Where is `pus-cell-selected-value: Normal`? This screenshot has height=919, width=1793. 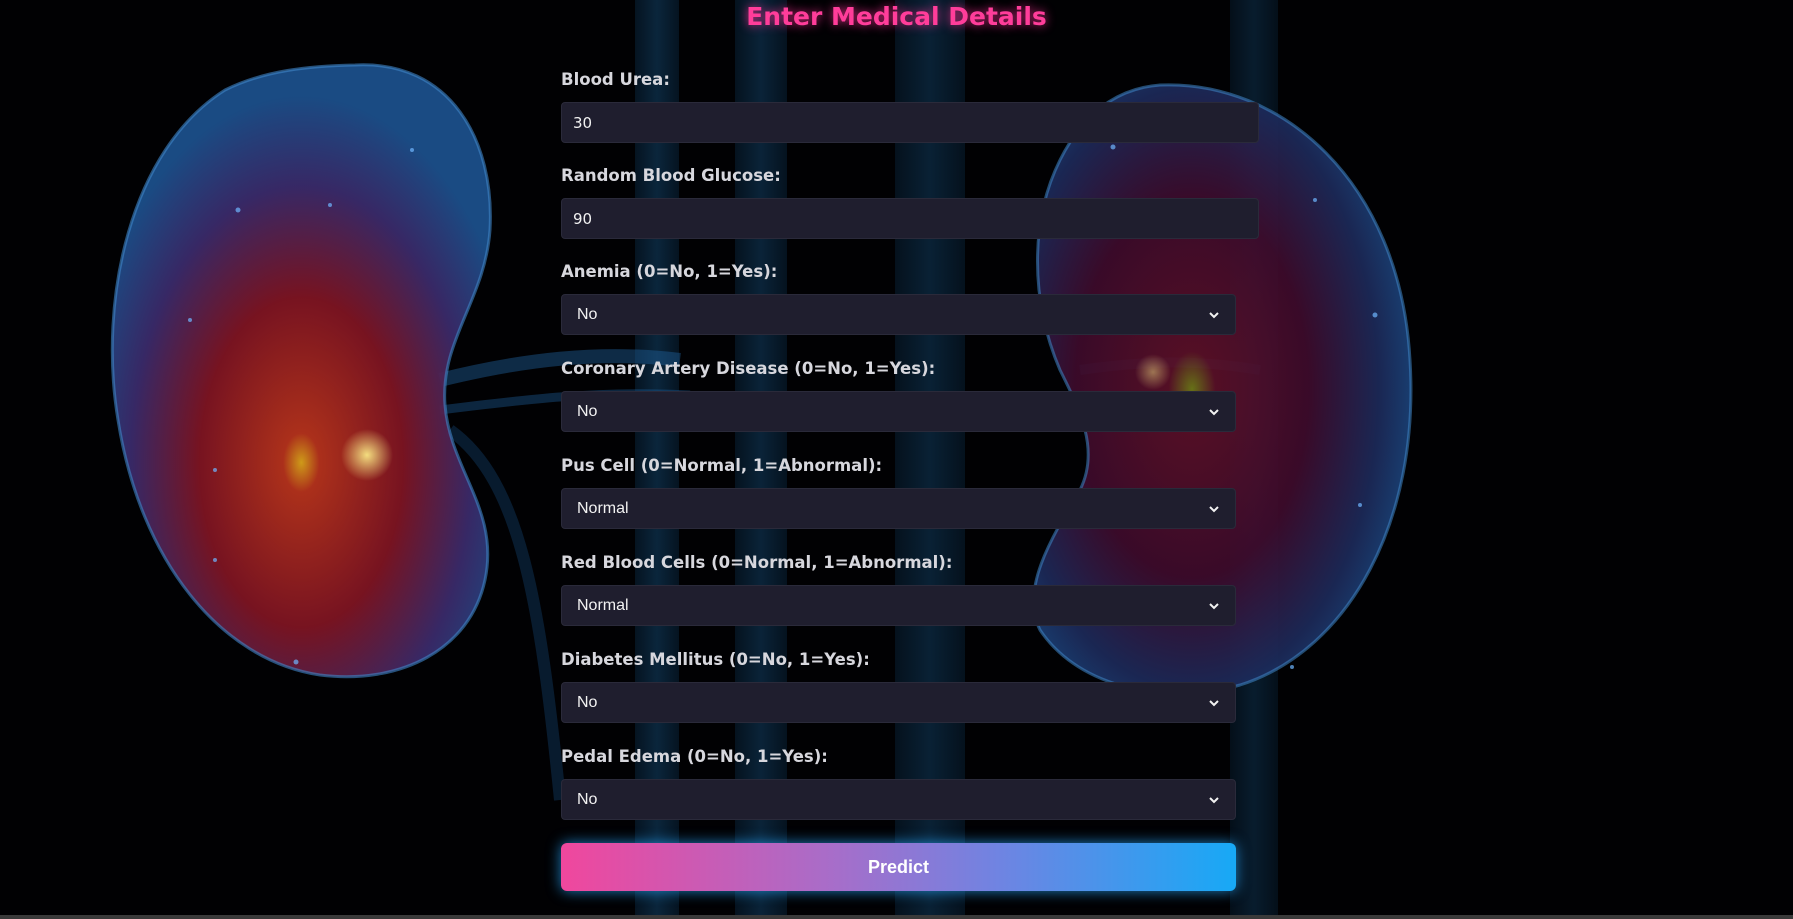
pus-cell-selected-value: Normal is located at coordinates (603, 508).